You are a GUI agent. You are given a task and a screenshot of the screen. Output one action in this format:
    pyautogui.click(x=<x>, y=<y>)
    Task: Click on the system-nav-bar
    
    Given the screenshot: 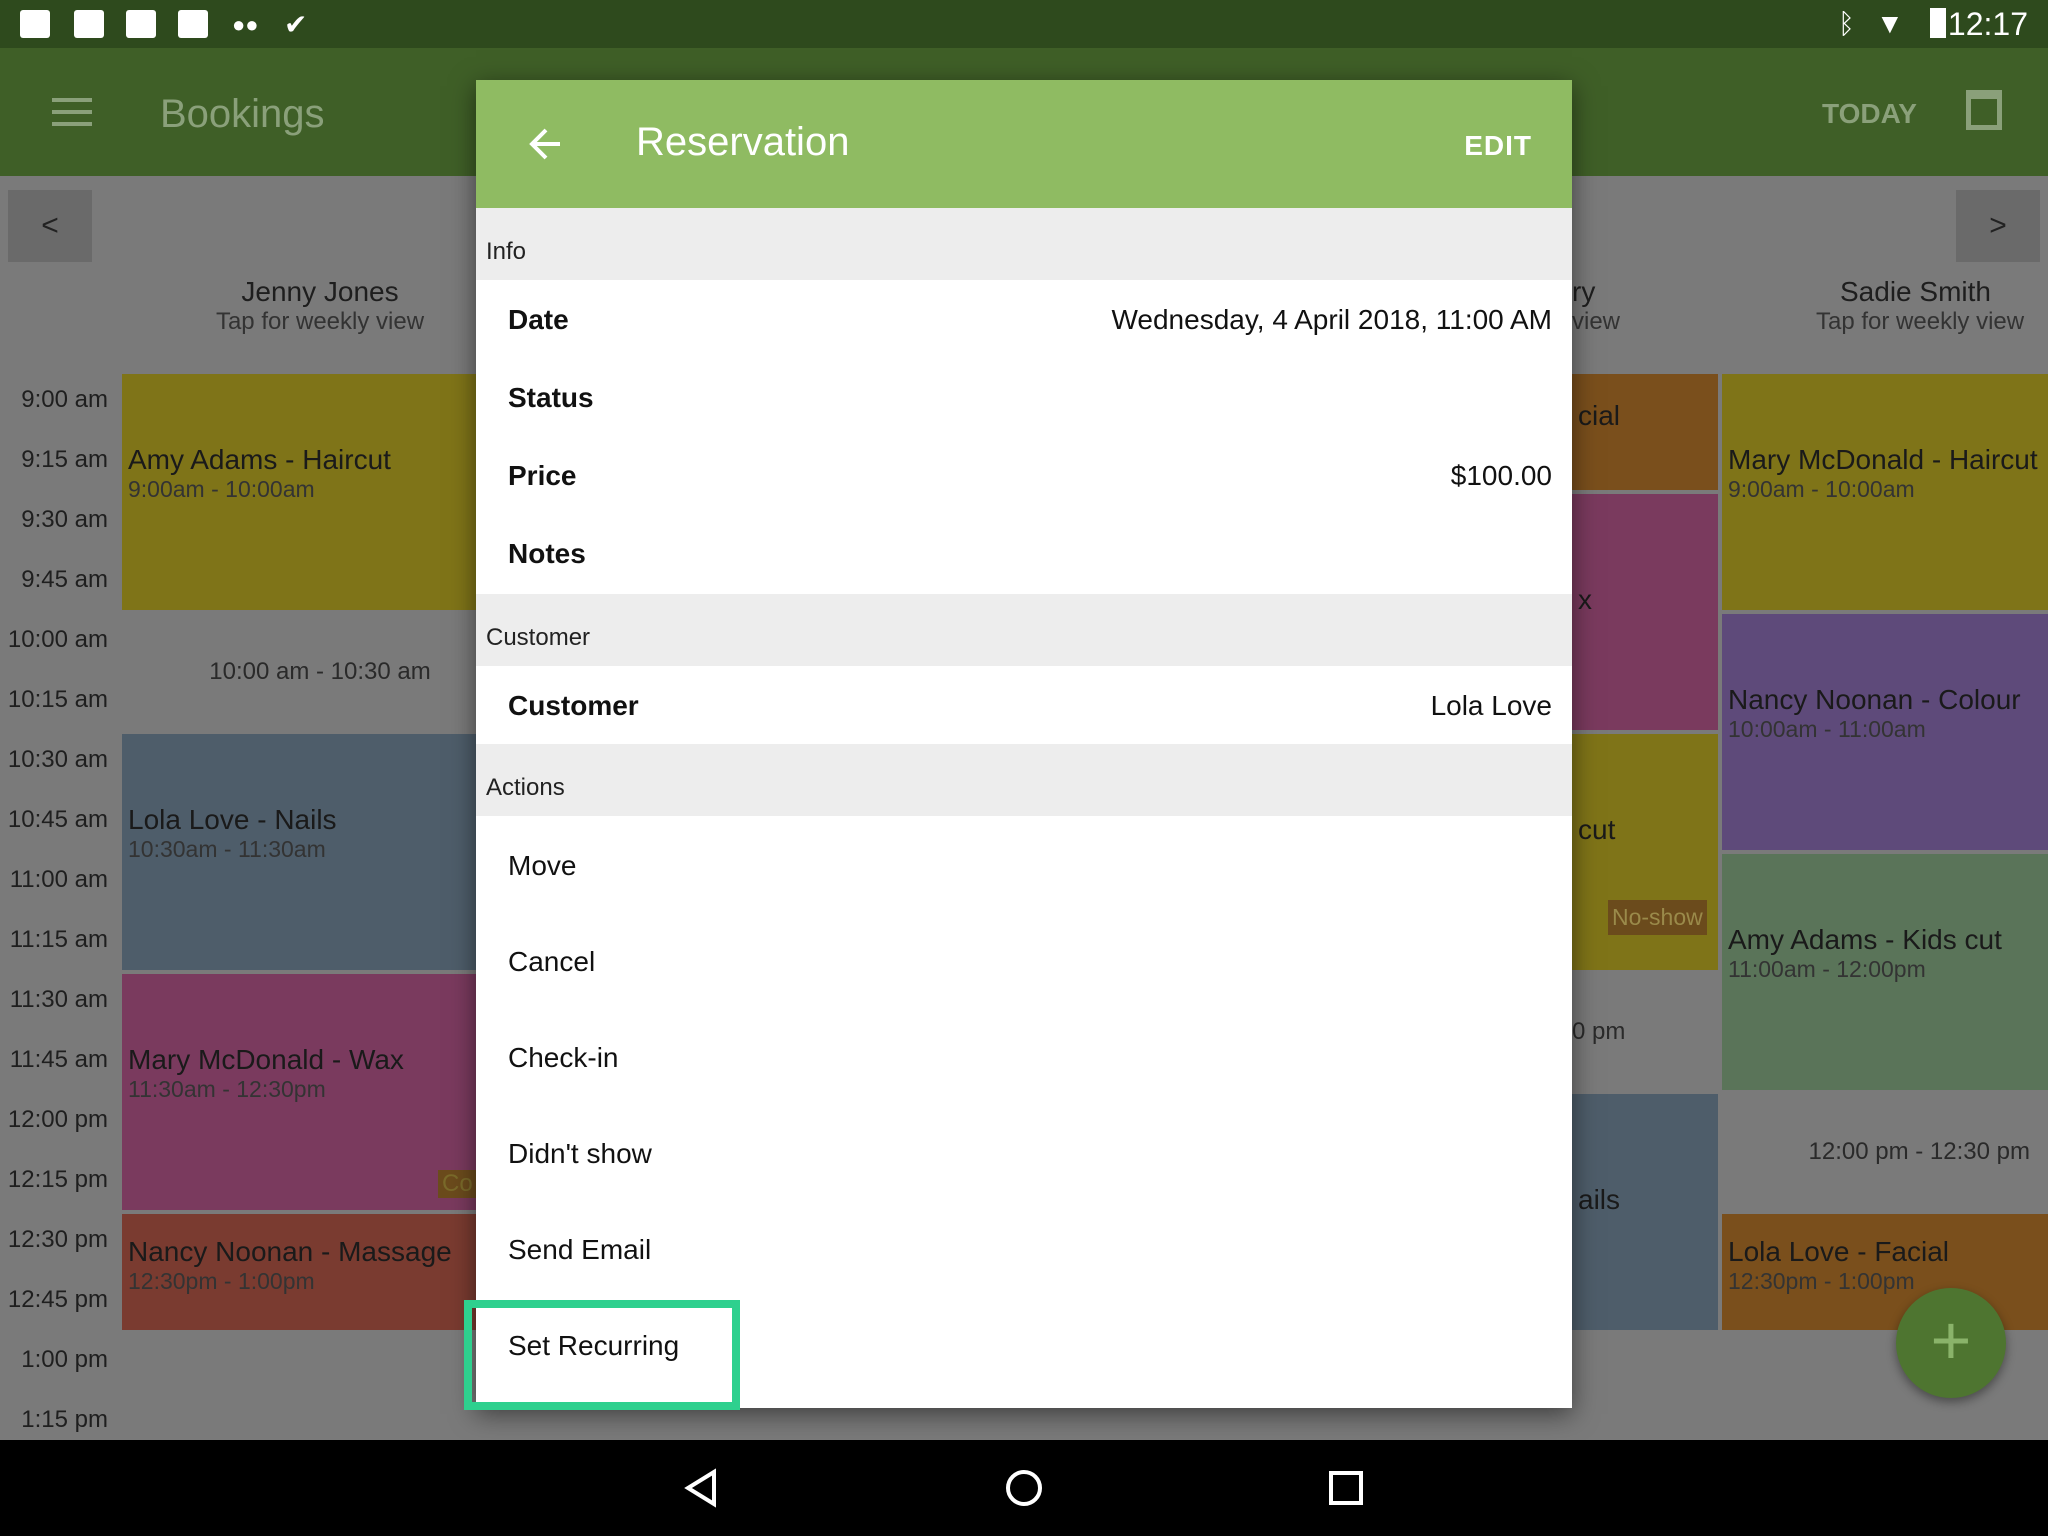 What is the action you would take?
    pyautogui.click(x=1024, y=1488)
    